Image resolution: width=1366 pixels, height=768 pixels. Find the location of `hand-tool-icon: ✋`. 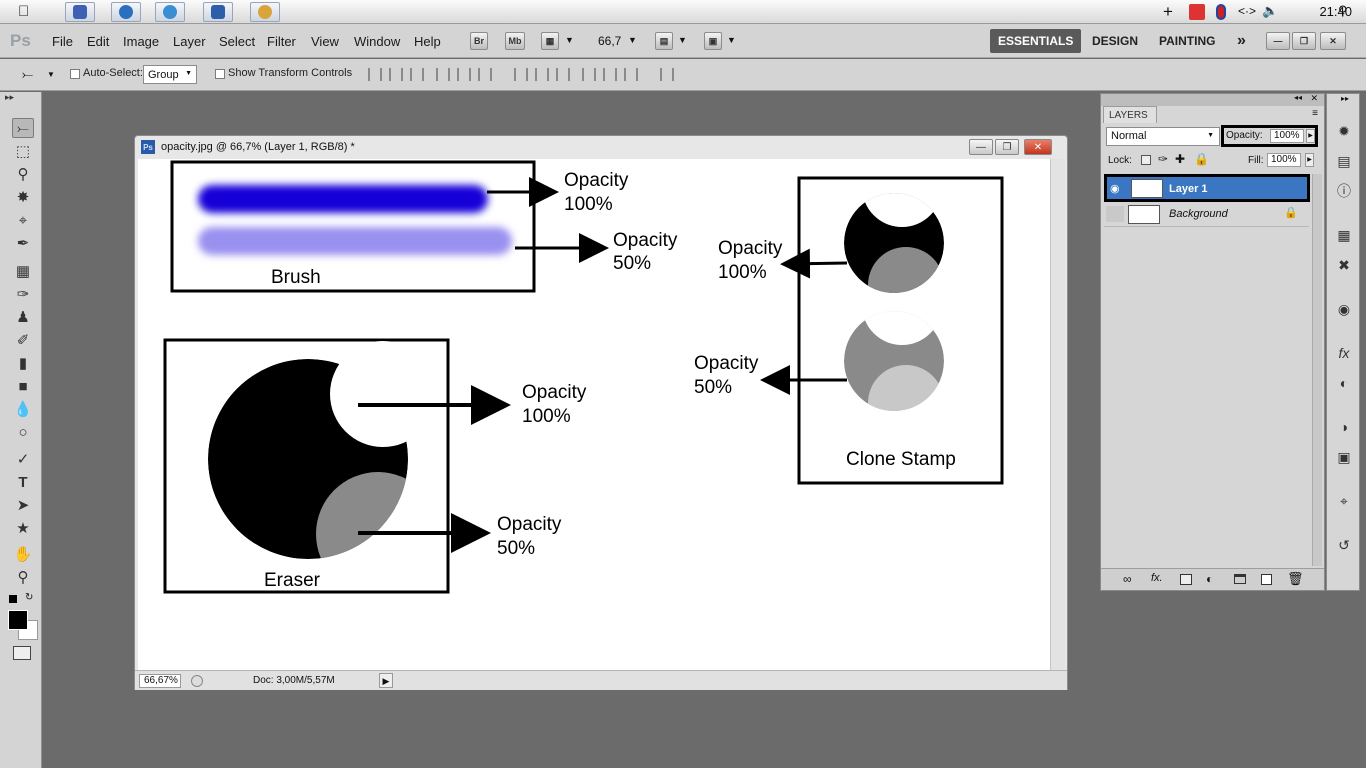

hand-tool-icon: ✋ is located at coordinates (23, 554).